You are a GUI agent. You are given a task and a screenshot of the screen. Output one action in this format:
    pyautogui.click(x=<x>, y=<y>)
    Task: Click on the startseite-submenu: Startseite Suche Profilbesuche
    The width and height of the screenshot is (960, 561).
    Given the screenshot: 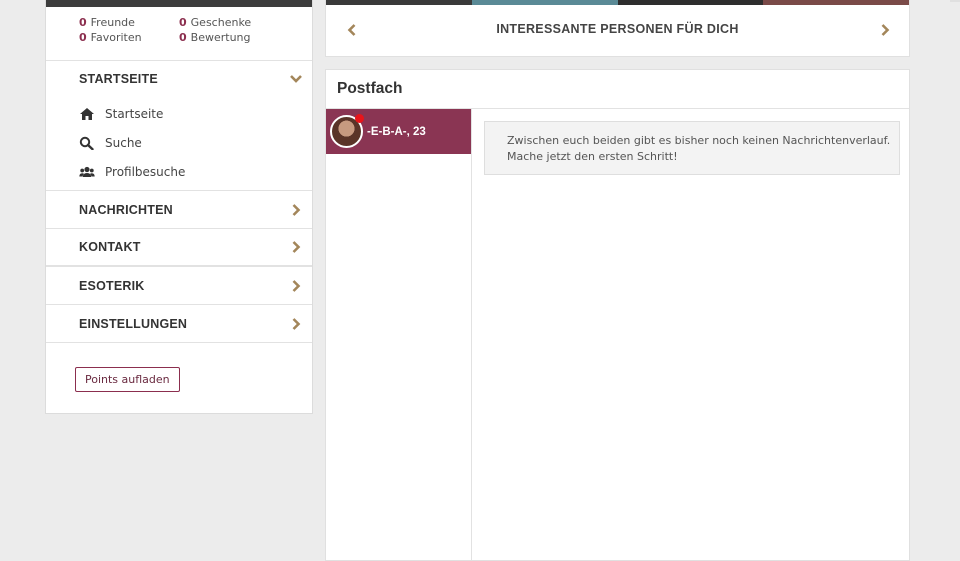 What is the action you would take?
    pyautogui.click(x=179, y=144)
    